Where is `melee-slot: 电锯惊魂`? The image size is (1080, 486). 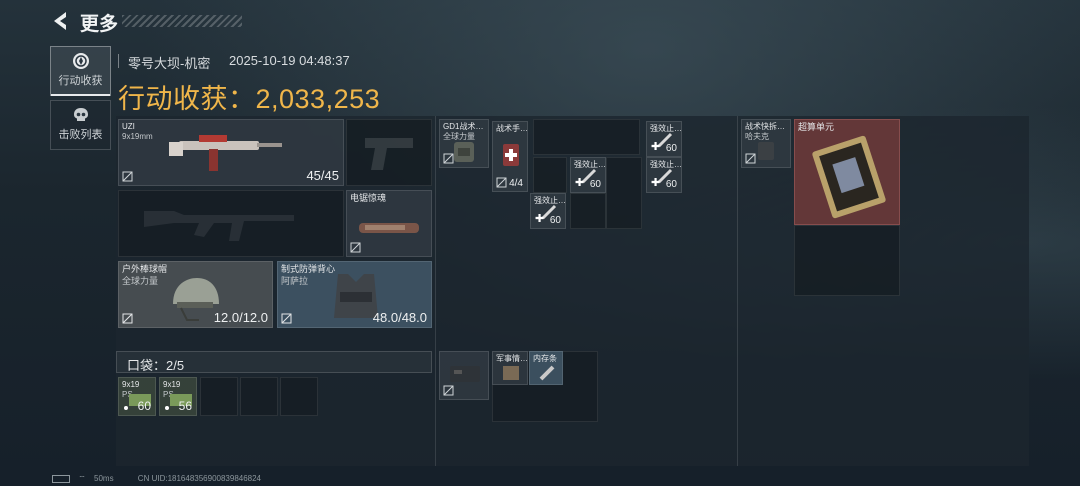 melee-slot: 电锯惊魂 is located at coordinates (389, 223).